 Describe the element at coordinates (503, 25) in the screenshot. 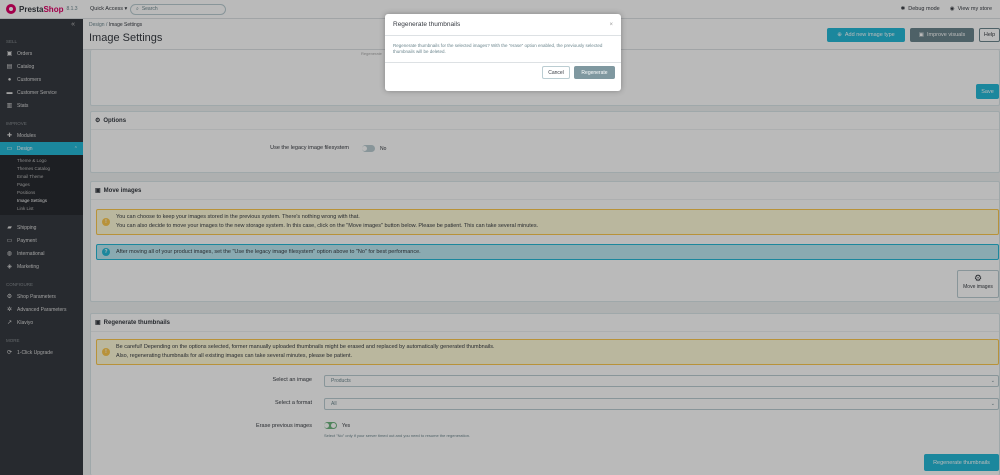

I see `modal-header: Regenerate thumbnails ×` at that location.